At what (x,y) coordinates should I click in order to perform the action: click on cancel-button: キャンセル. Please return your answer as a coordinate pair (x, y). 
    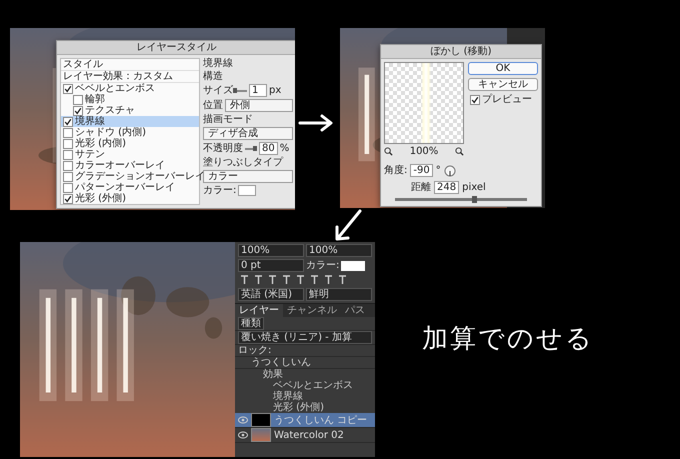
    Looking at the image, I should click on (503, 84).